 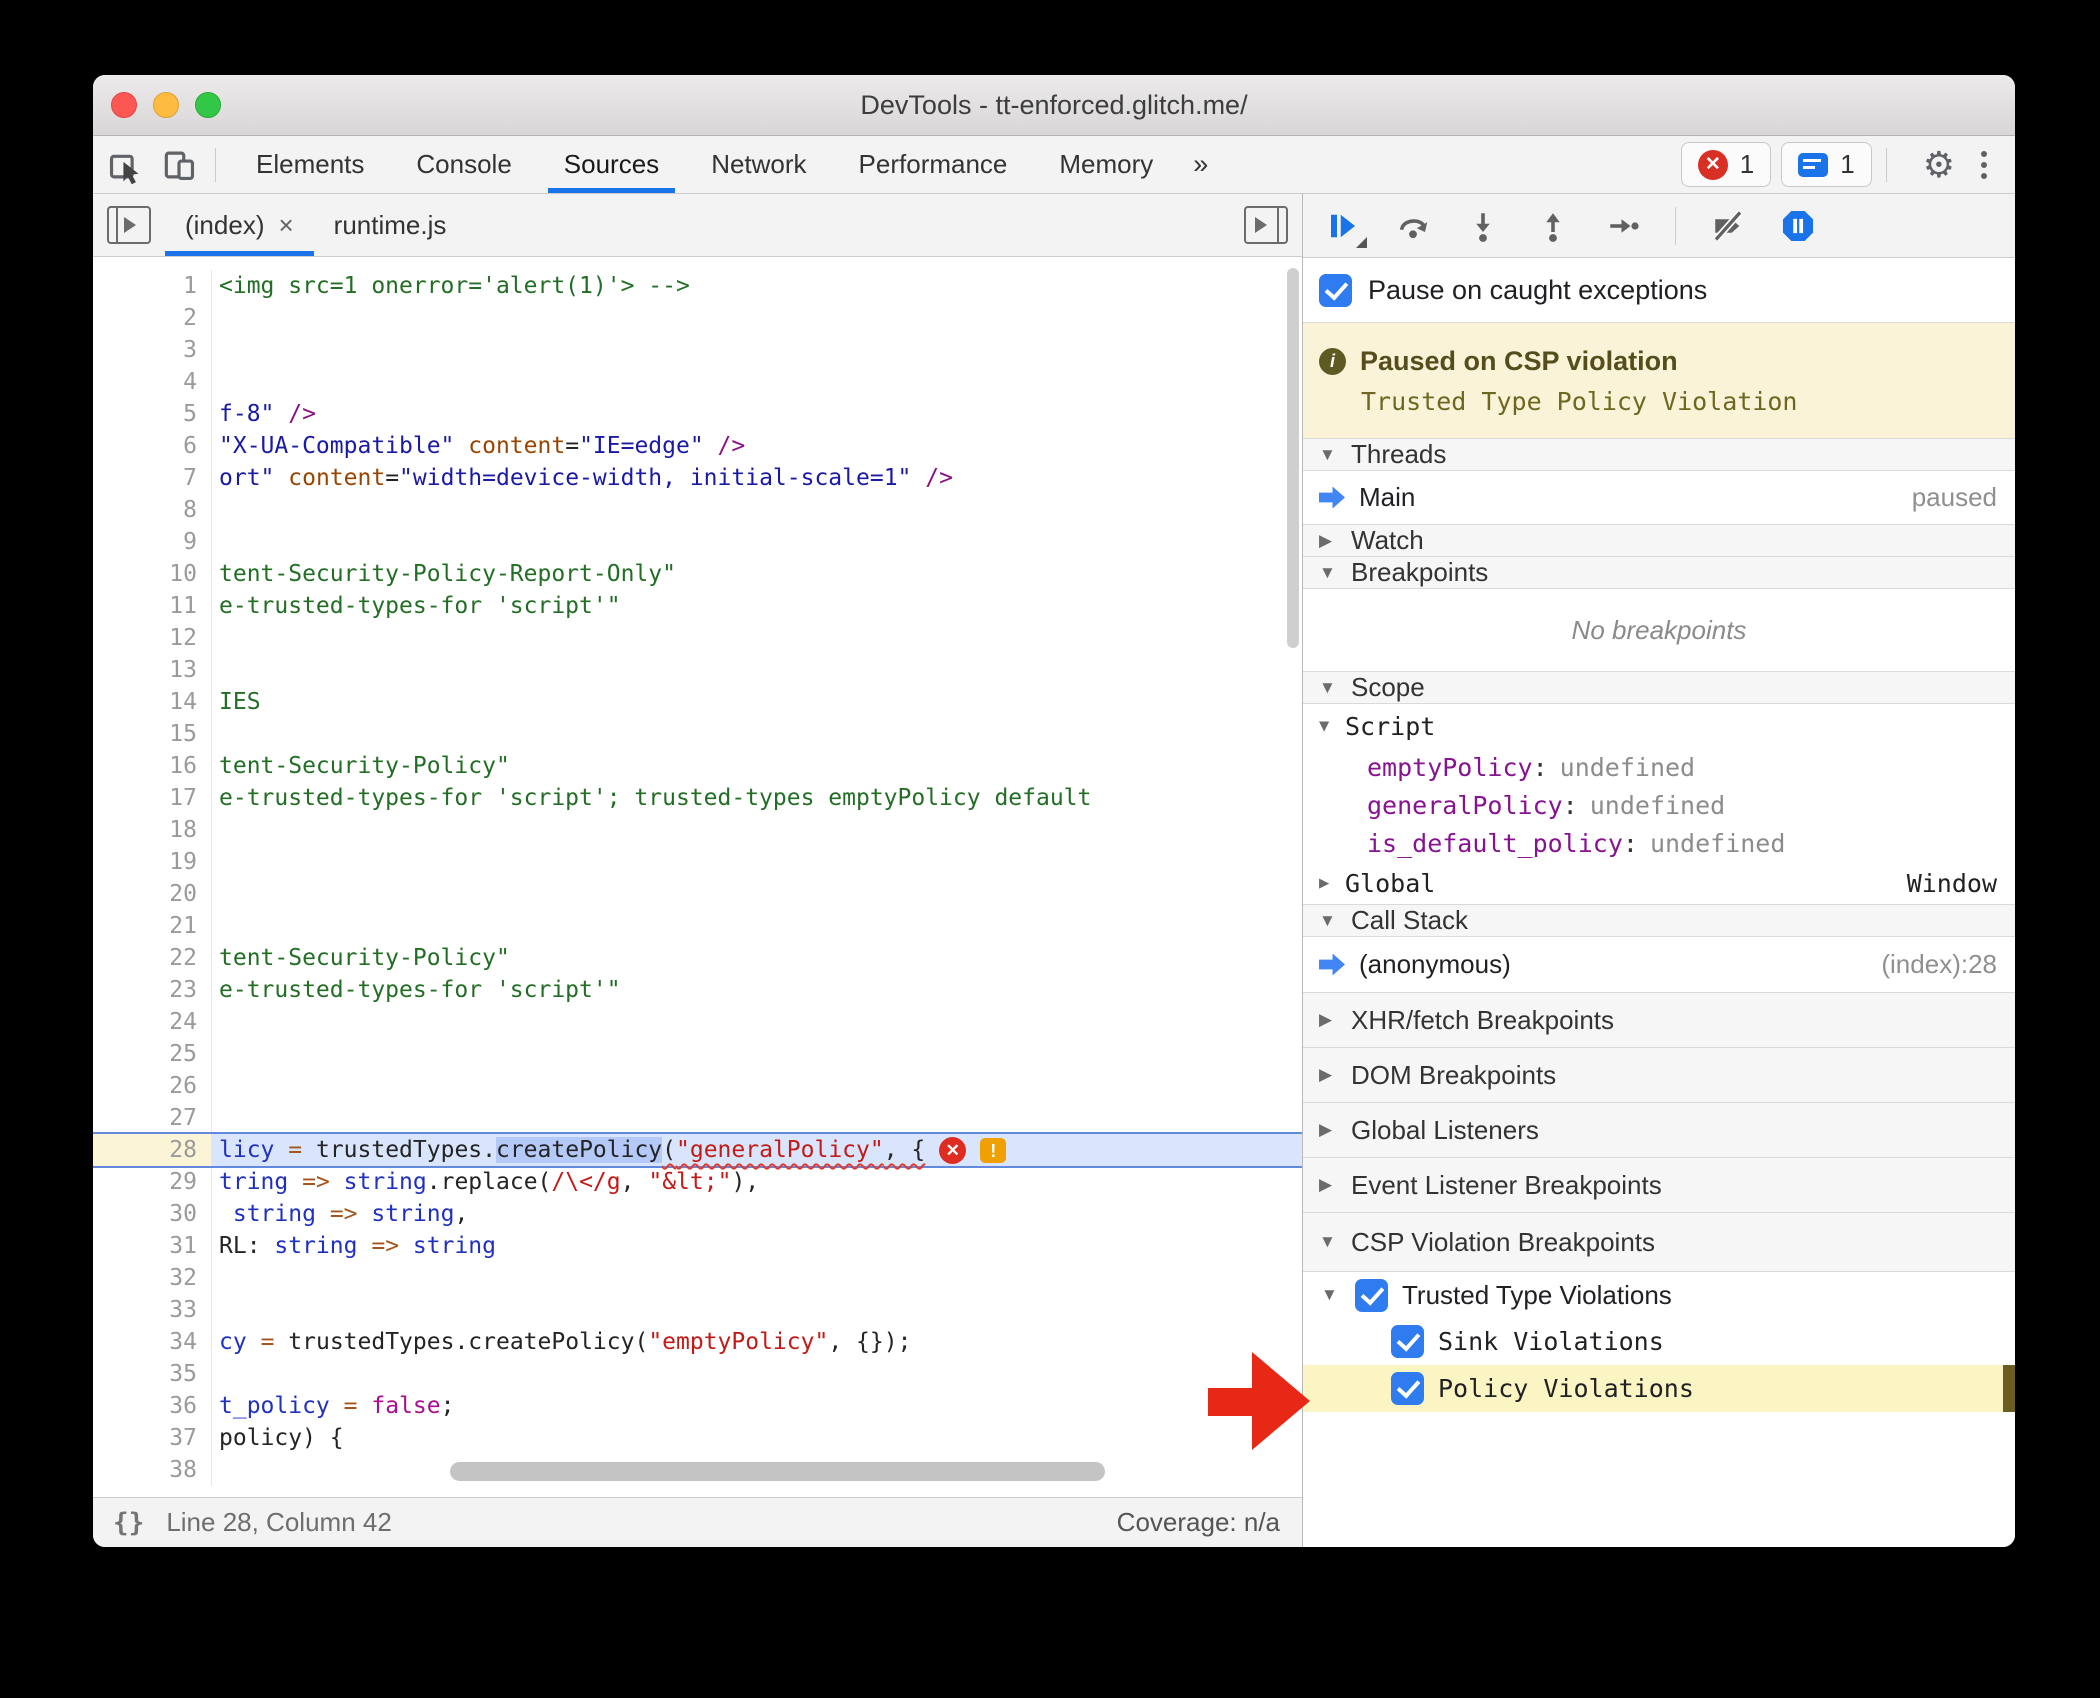 What do you see at coordinates (152, 1246) in the screenshot?
I see `line-number: 31` at bounding box center [152, 1246].